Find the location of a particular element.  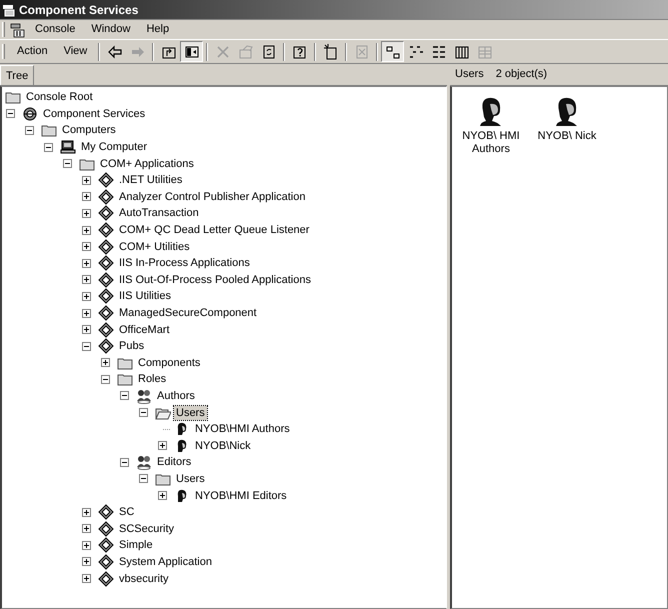

tree-pane-icon is located at coordinates (192, 52).